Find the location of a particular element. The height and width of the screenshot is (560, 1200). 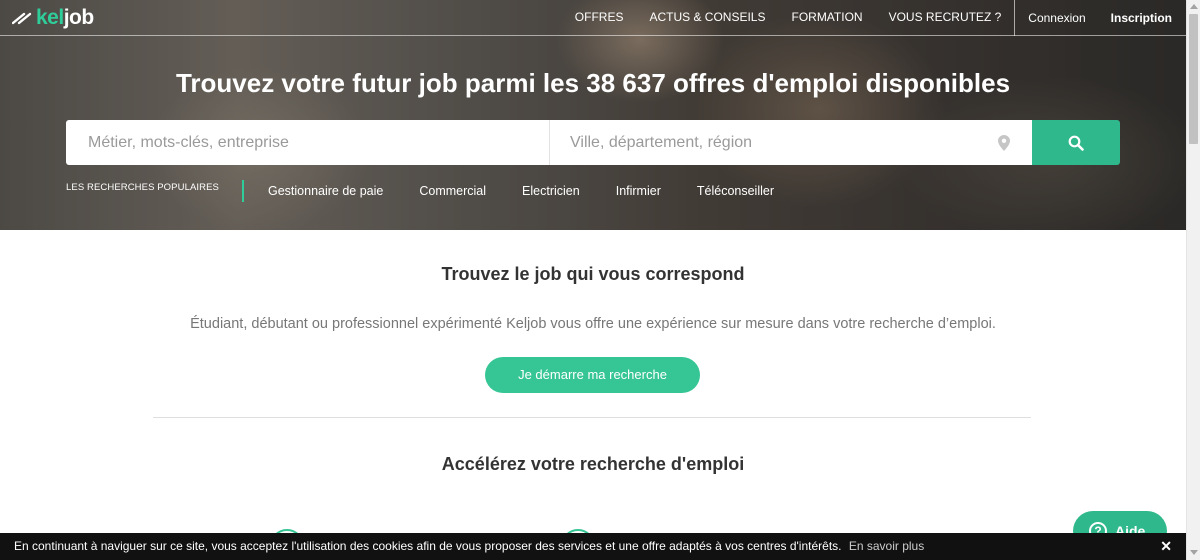

popular-link-gestionnaire-de-paie: Gestionnaire de paie is located at coordinates (325, 191).